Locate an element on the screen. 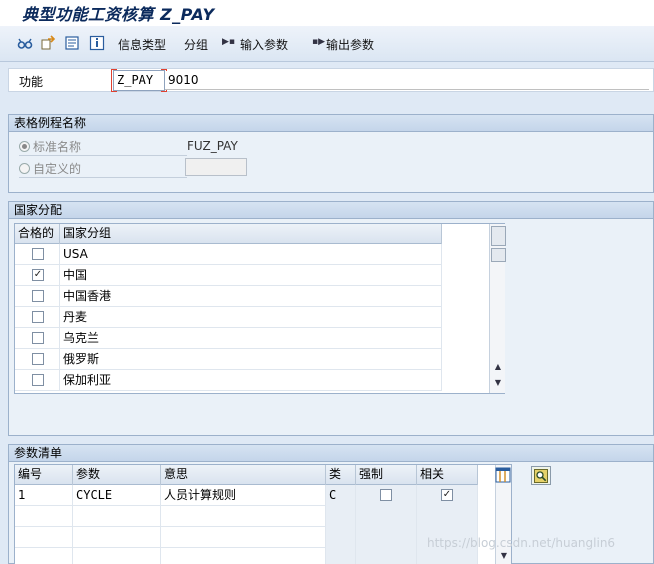 The height and width of the screenshot is (564, 654). standard-name-radio: 标准名称 is located at coordinates (50, 146).